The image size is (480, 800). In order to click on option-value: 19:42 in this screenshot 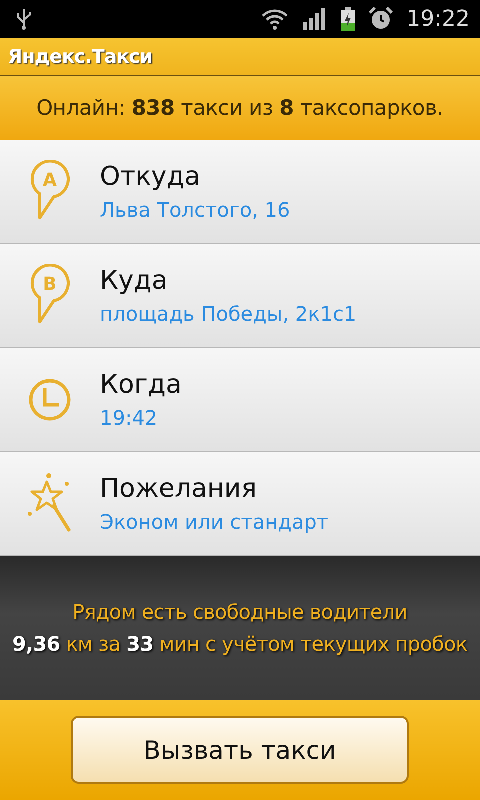, I will do `click(129, 418)`.